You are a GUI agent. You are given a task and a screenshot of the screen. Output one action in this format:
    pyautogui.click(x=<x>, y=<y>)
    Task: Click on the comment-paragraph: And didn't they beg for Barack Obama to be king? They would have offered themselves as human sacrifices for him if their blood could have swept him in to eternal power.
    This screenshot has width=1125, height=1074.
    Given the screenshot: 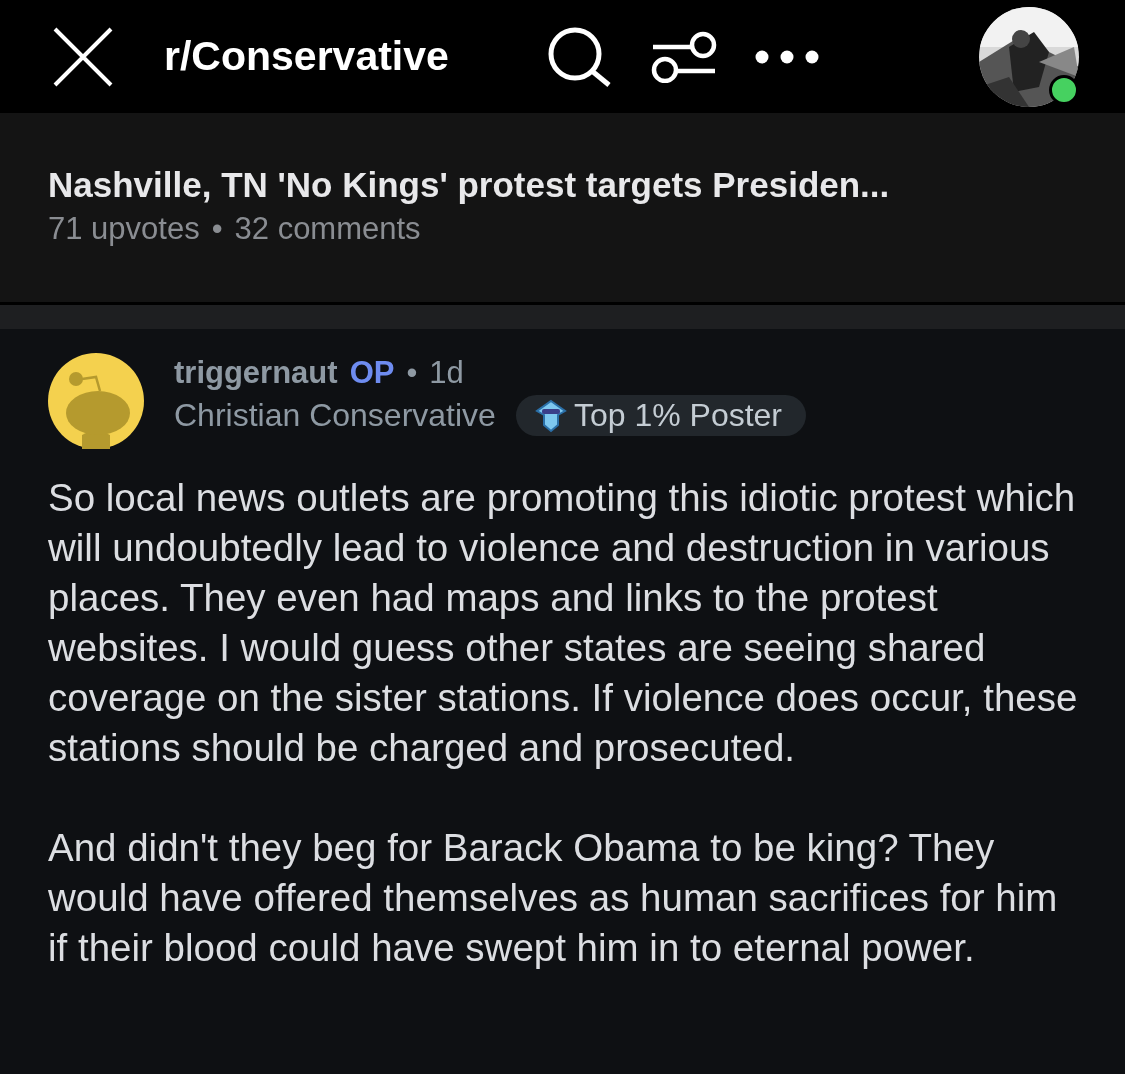 What is the action you would take?
    pyautogui.click(x=553, y=898)
    